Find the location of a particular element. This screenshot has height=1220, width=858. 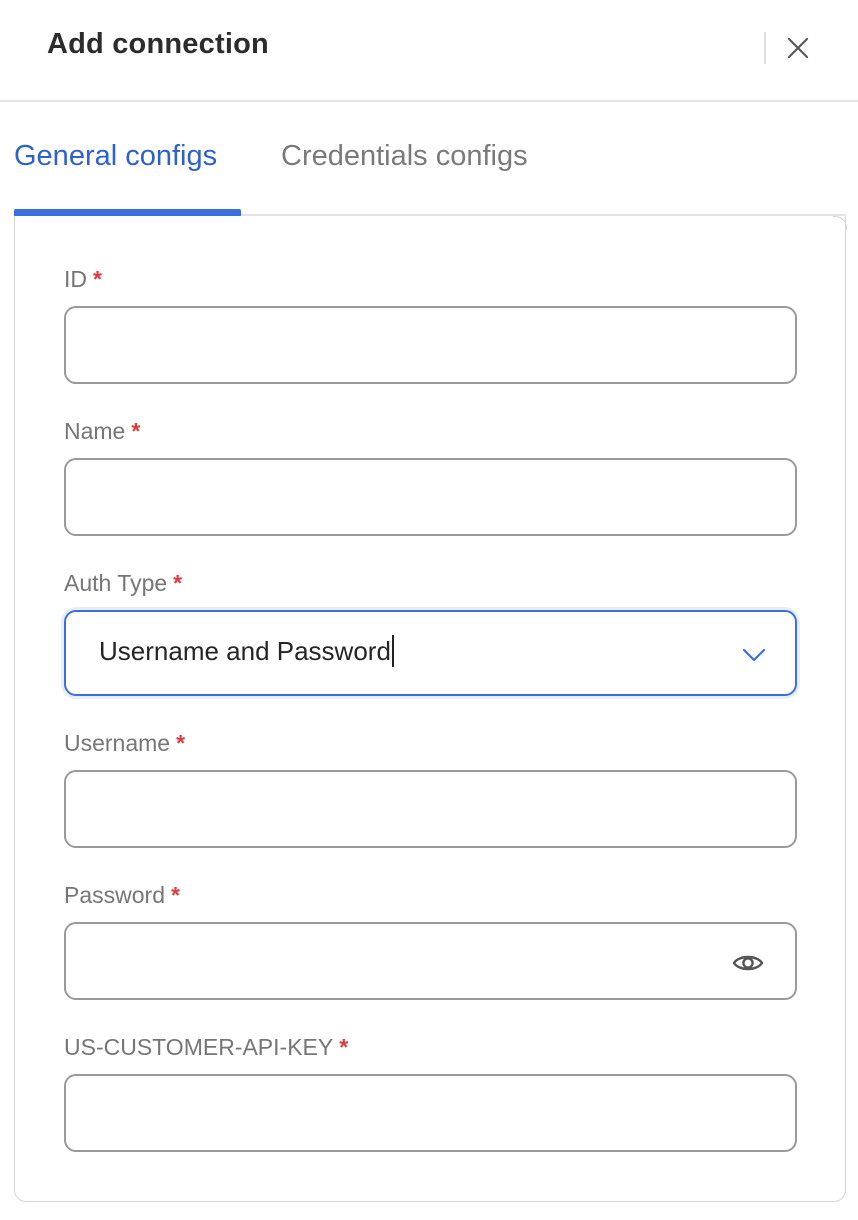

dialog-title: Add connection is located at coordinates (158, 44).